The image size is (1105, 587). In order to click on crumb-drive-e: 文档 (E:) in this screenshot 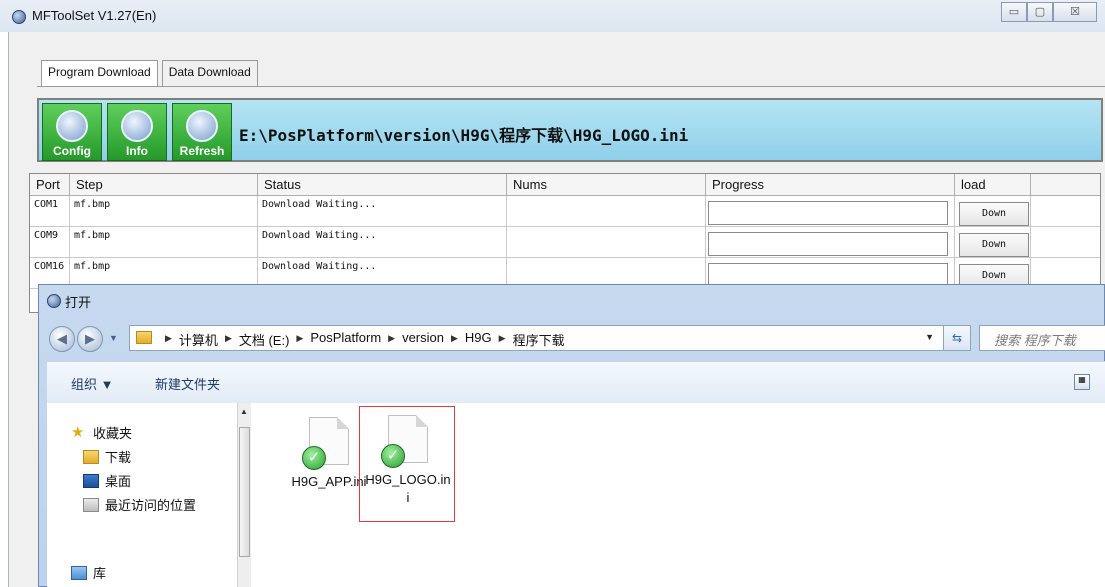, I will do `click(264, 339)`.